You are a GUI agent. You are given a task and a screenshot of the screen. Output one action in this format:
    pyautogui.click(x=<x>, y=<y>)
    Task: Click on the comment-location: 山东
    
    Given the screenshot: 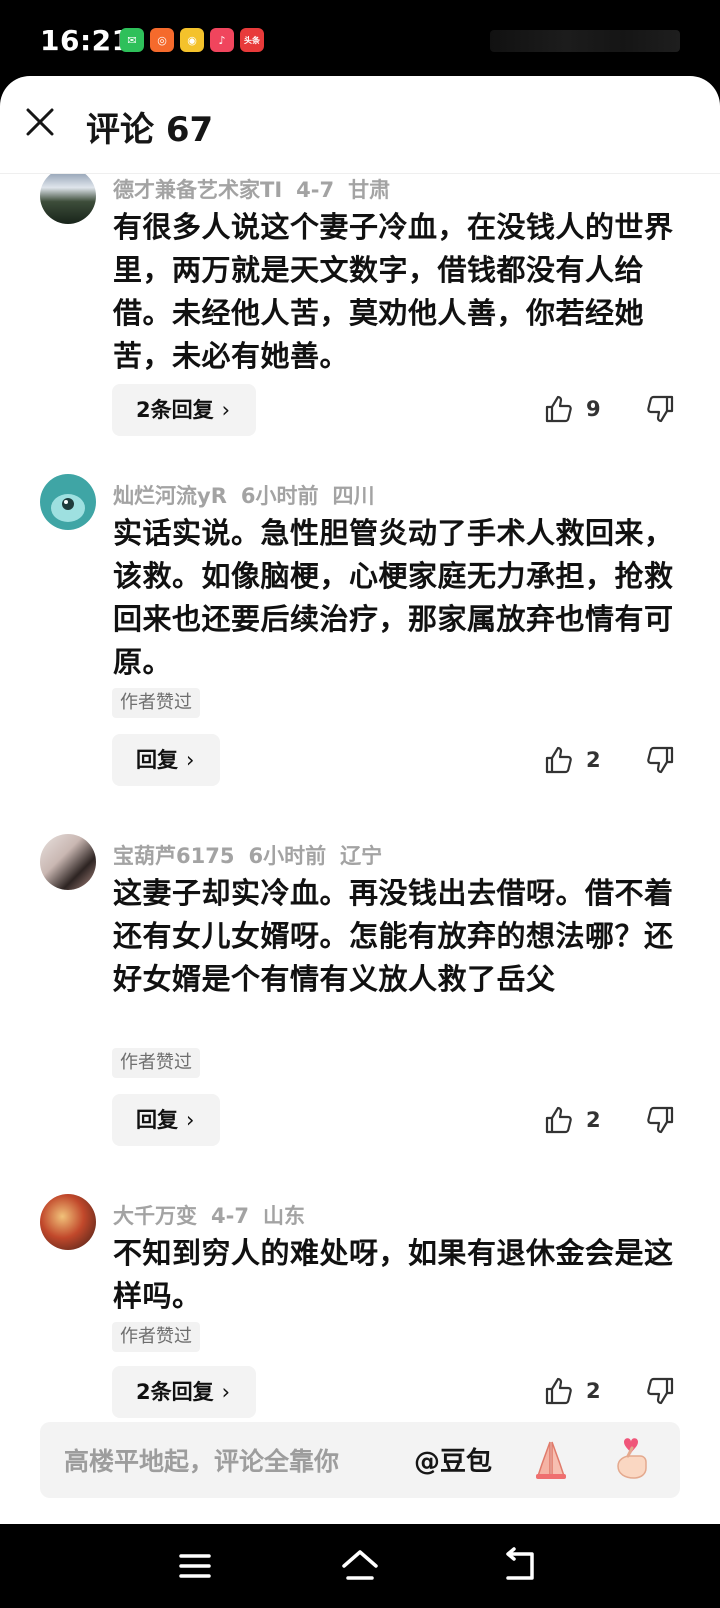 What is the action you would take?
    pyautogui.click(x=283, y=1216)
    